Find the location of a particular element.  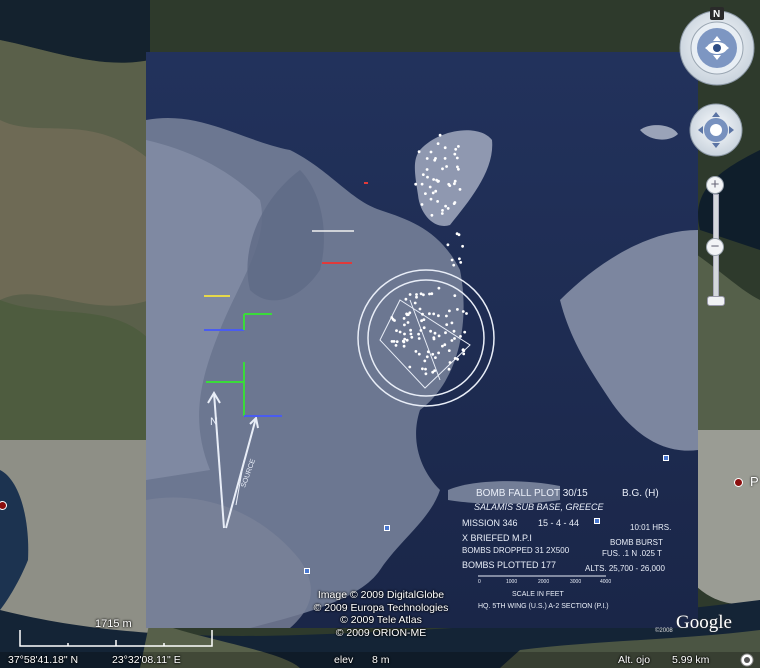

latitude-readout: 37°58'41.18" N is located at coordinates (43, 660).